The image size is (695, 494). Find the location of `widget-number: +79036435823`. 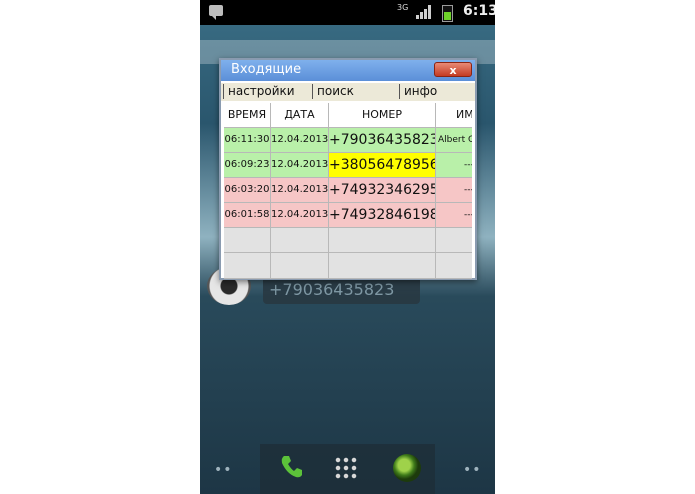

widget-number: +79036435823 is located at coordinates (341, 290).